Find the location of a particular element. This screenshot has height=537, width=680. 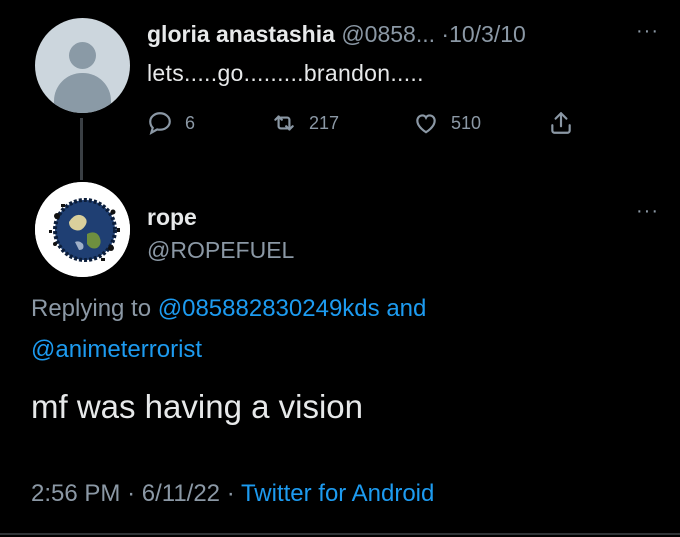

share-icon is located at coordinates (561, 123).